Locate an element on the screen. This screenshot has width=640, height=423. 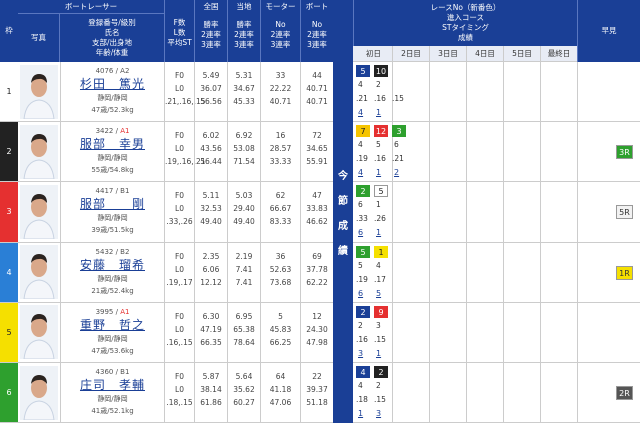
national-stat-value: 5.11 is located at coordinates (211, 196).